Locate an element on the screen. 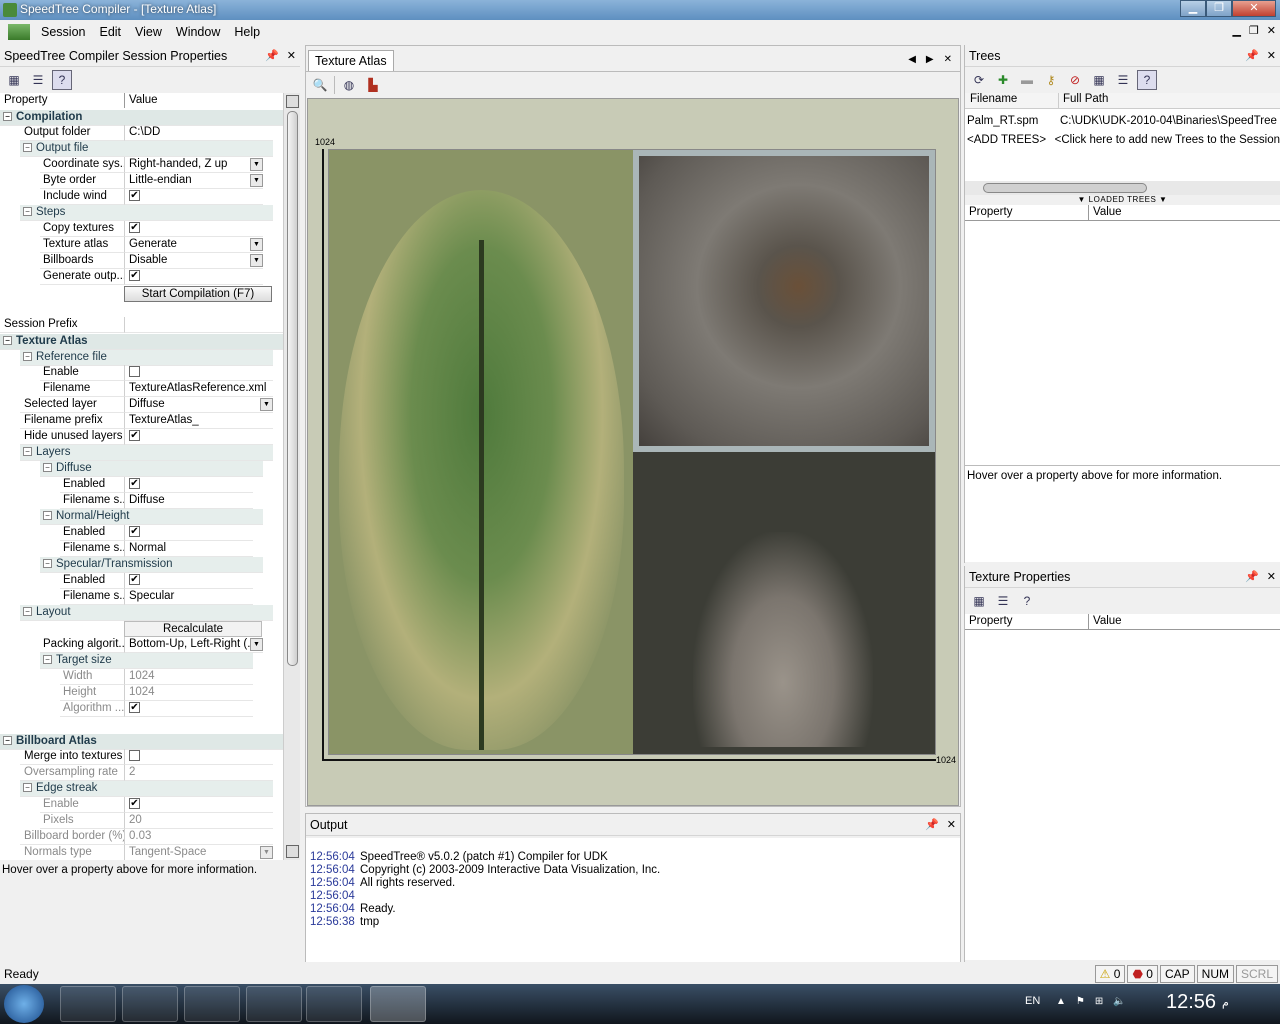 The image size is (1280, 1024). prop-specular-enabled: Enabled ✔ is located at coordinates (156, 581).